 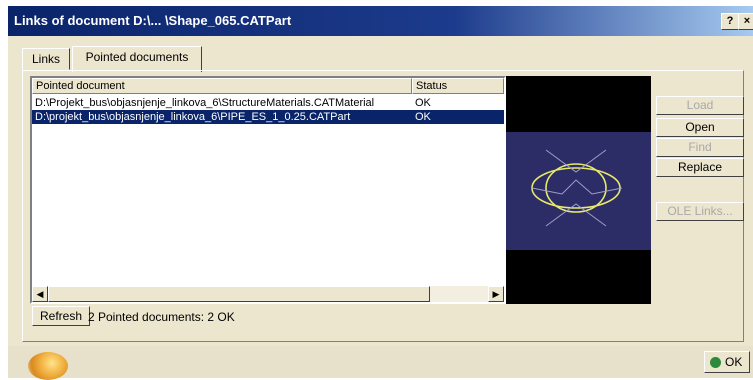 I want to click on status-text: 2 Pointed documents: 2 OK, so click(x=161, y=317).